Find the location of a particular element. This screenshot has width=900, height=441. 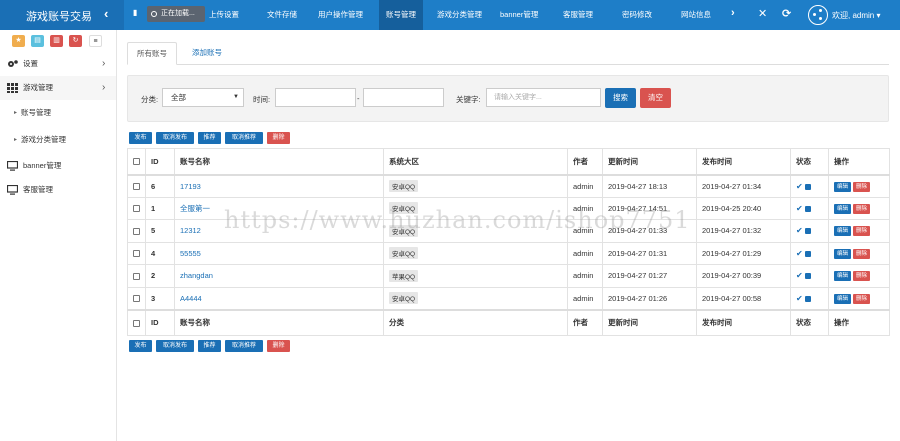

sidebar-item-banner: banner管理 is located at coordinates (58, 166).